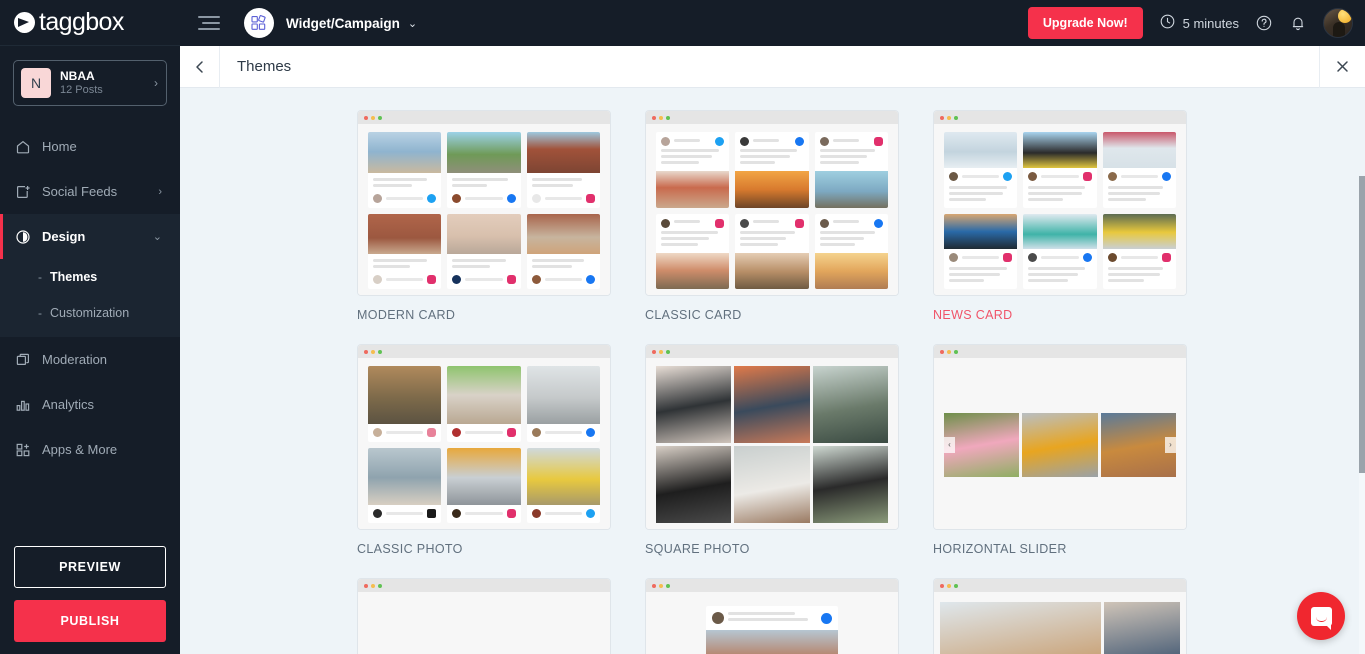 The width and height of the screenshot is (1365, 654). What do you see at coordinates (1342, 66) in the screenshot?
I see `close-button` at bounding box center [1342, 66].